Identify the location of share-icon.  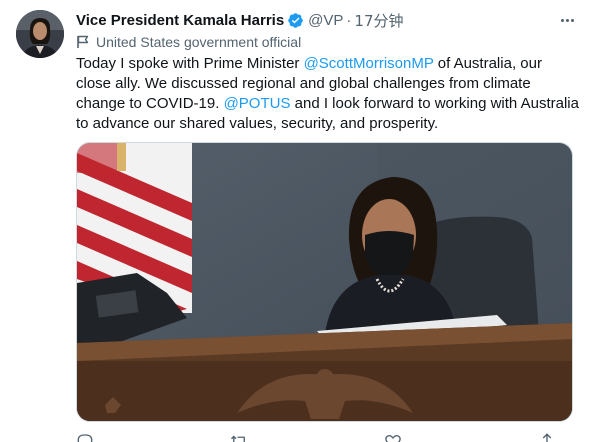
(547, 436).